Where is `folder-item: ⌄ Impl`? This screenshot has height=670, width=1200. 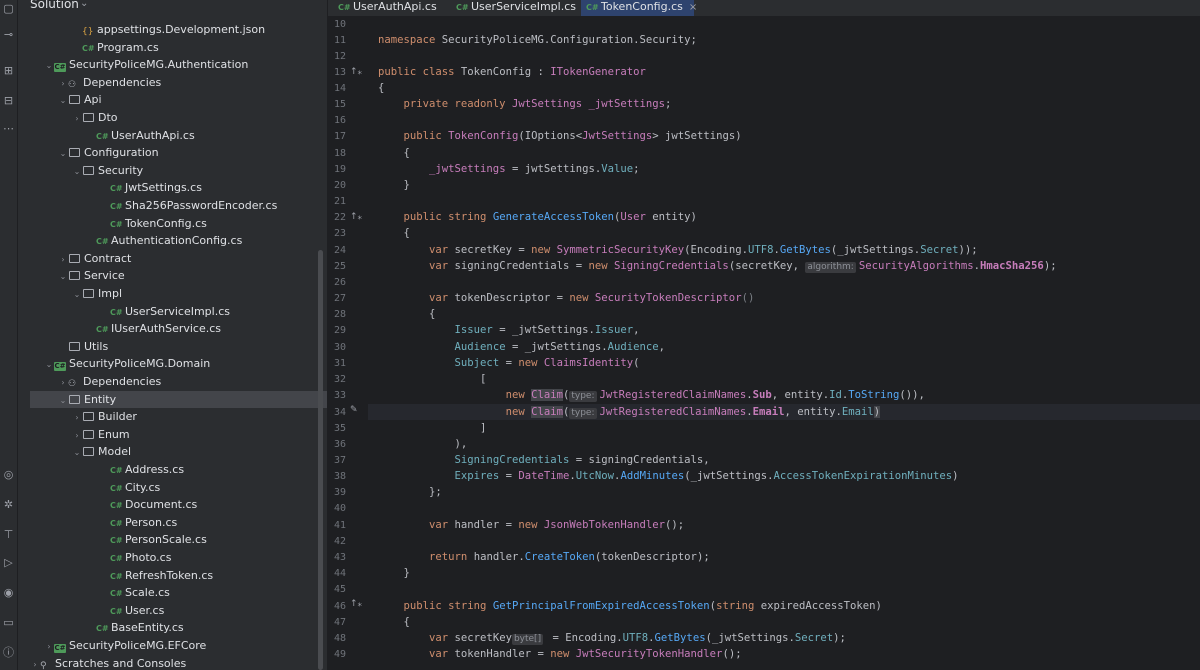 folder-item: ⌄ Impl is located at coordinates (178, 294).